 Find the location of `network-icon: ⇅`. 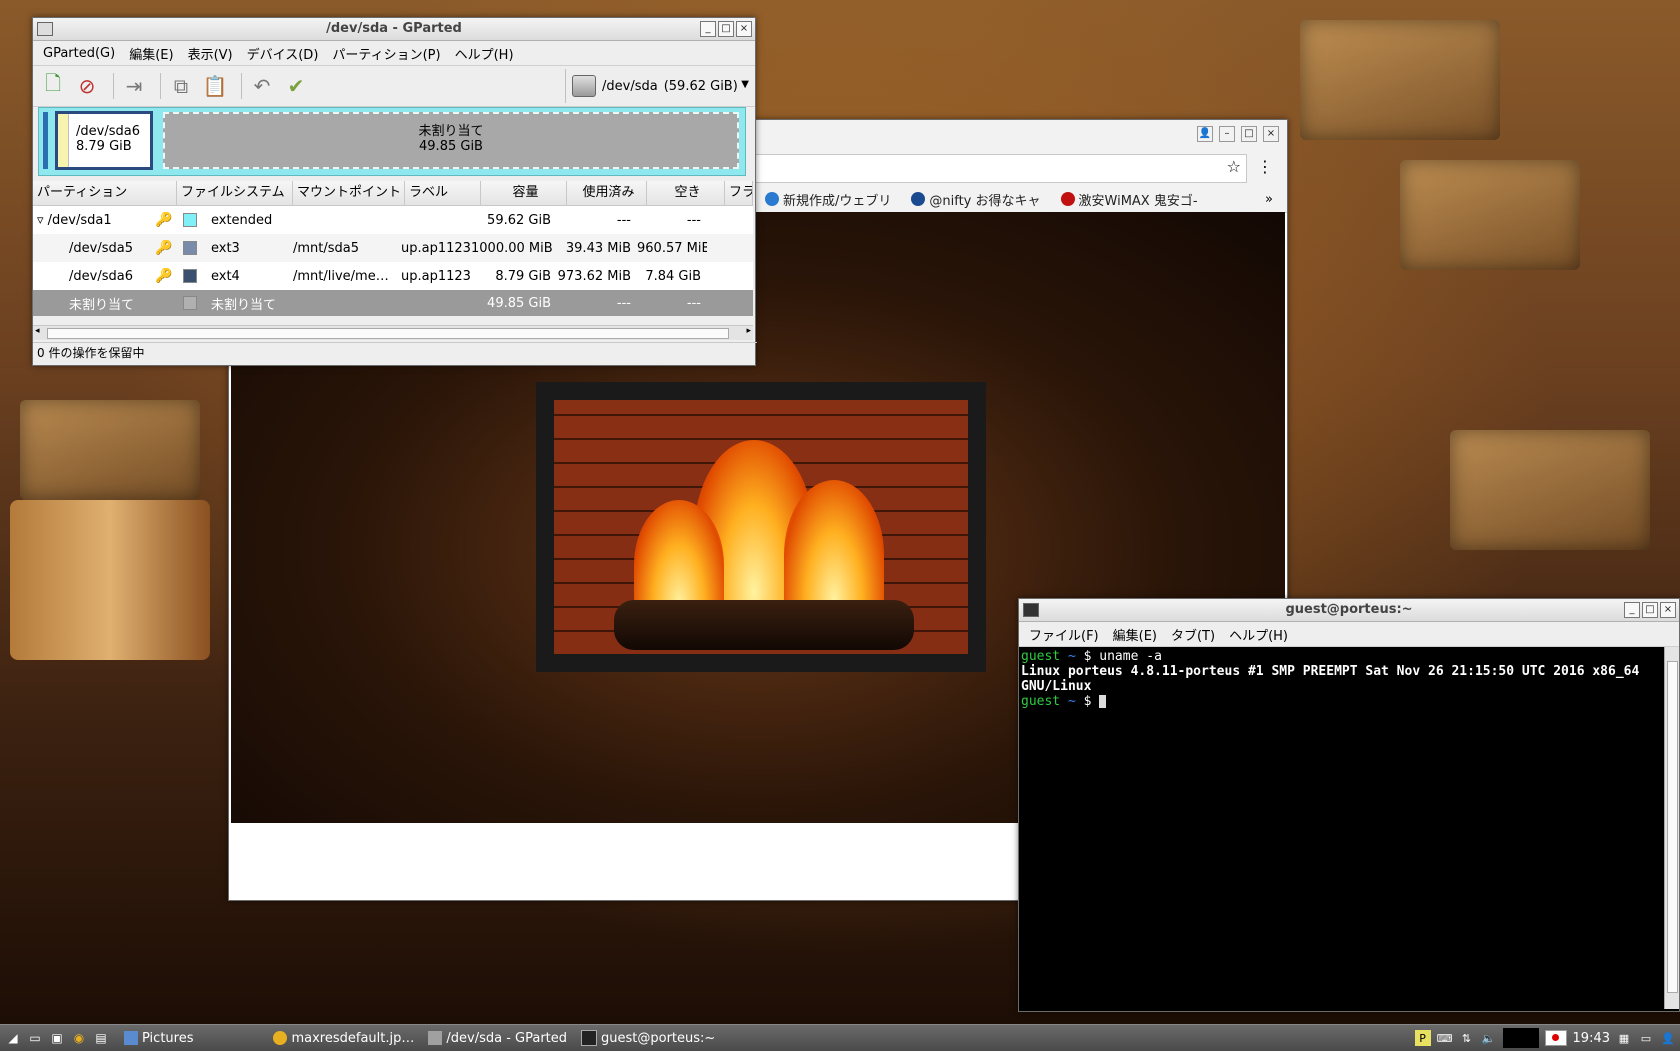

network-icon: ⇅ is located at coordinates (1467, 1038).